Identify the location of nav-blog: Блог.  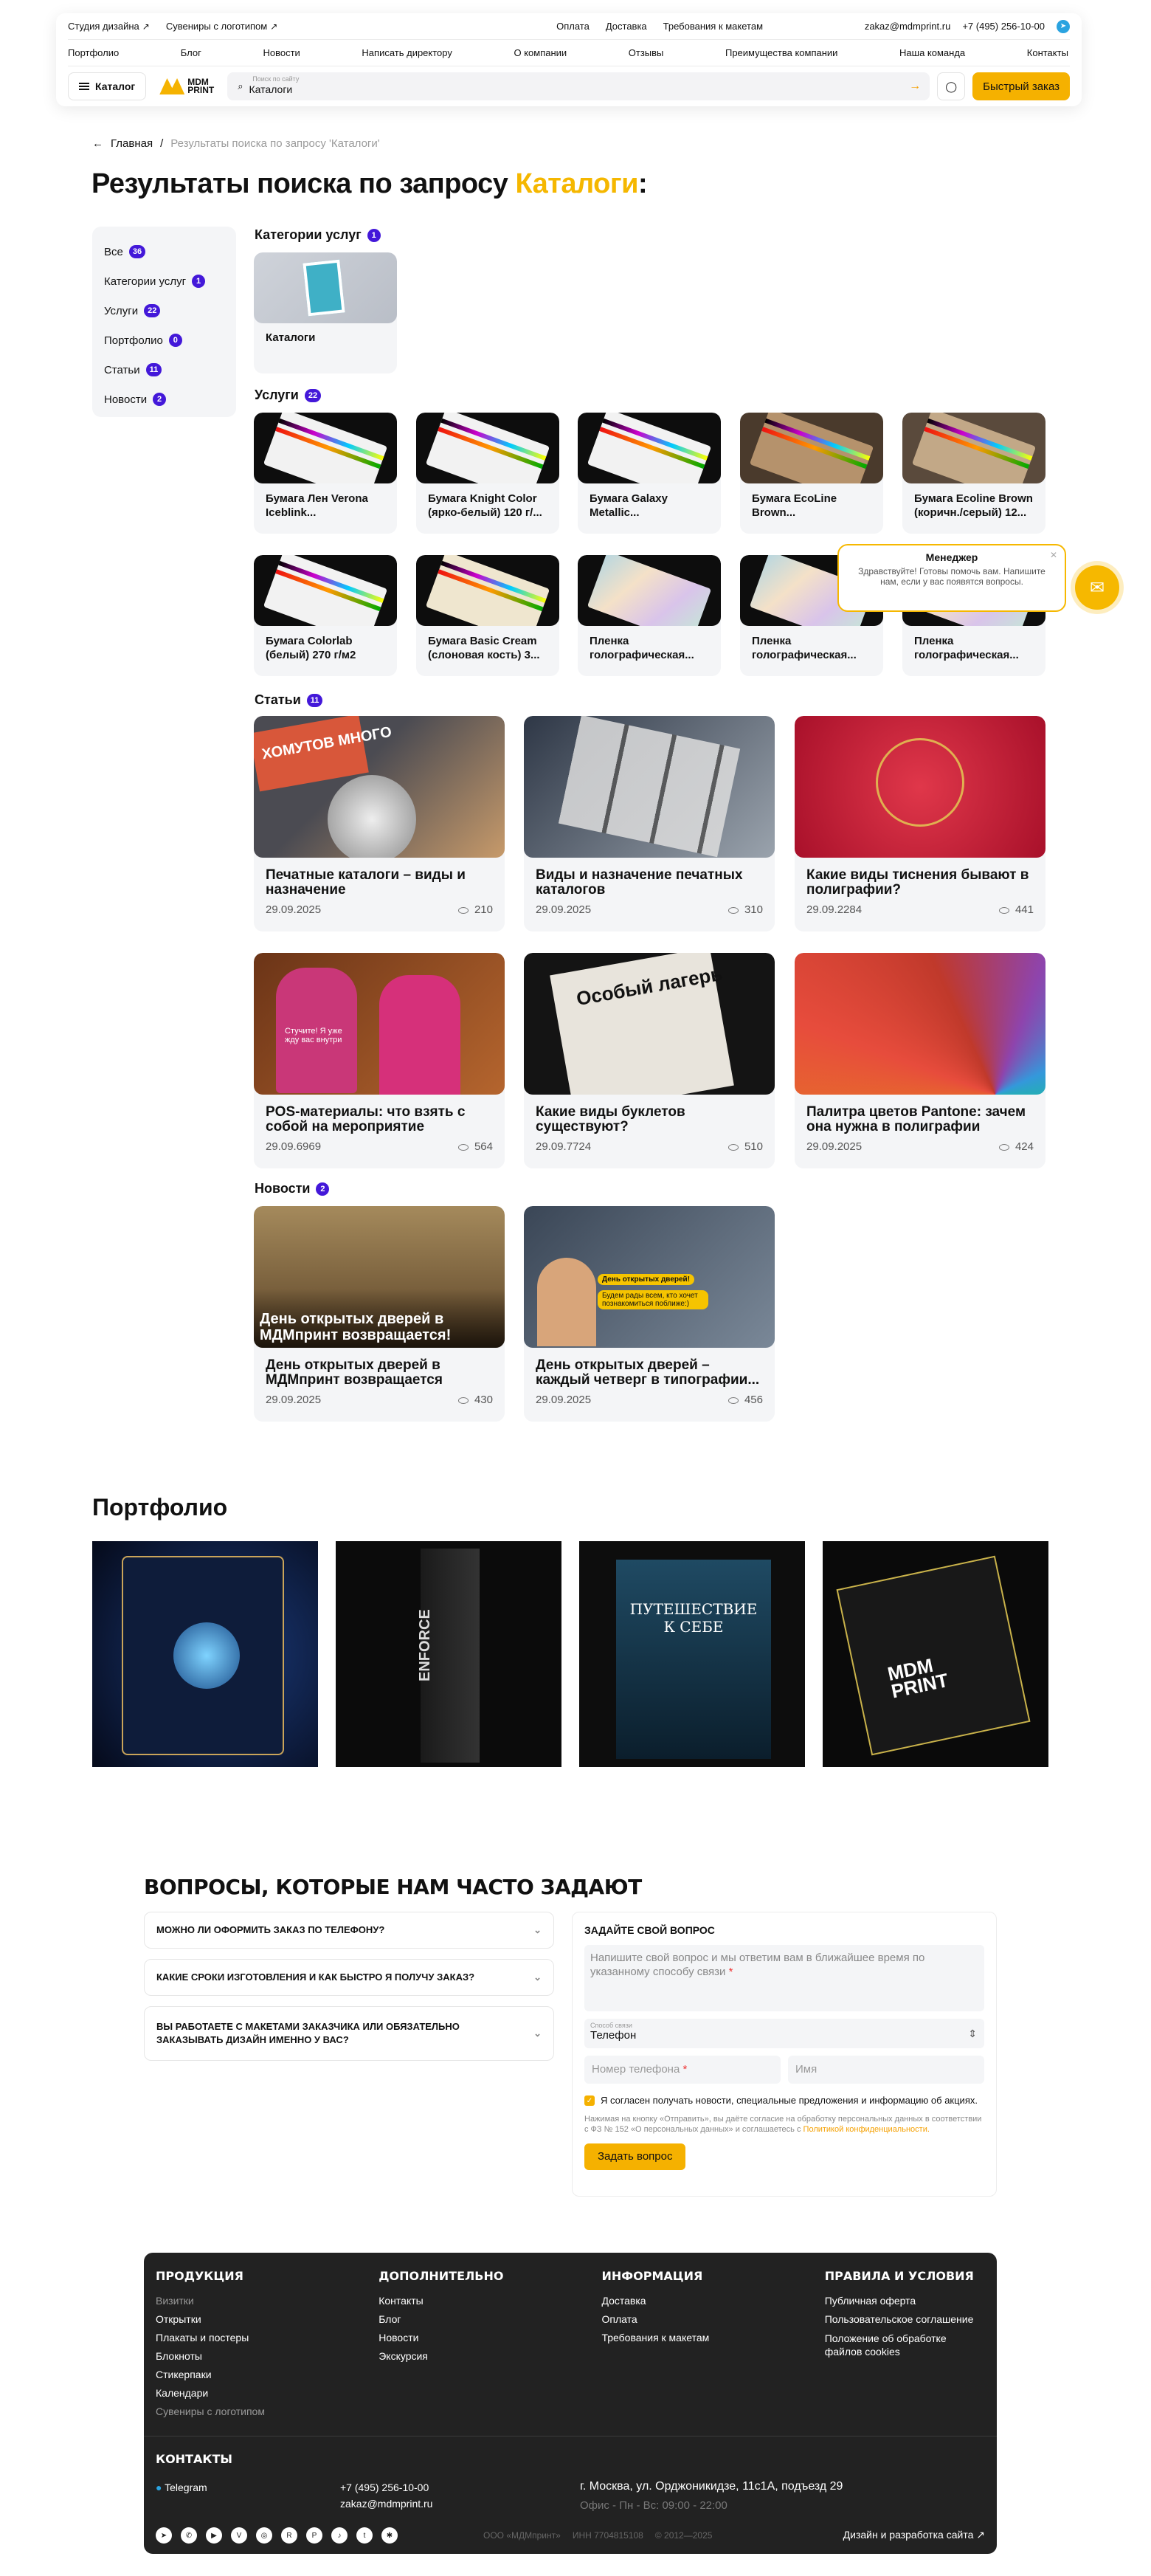
(191, 53).